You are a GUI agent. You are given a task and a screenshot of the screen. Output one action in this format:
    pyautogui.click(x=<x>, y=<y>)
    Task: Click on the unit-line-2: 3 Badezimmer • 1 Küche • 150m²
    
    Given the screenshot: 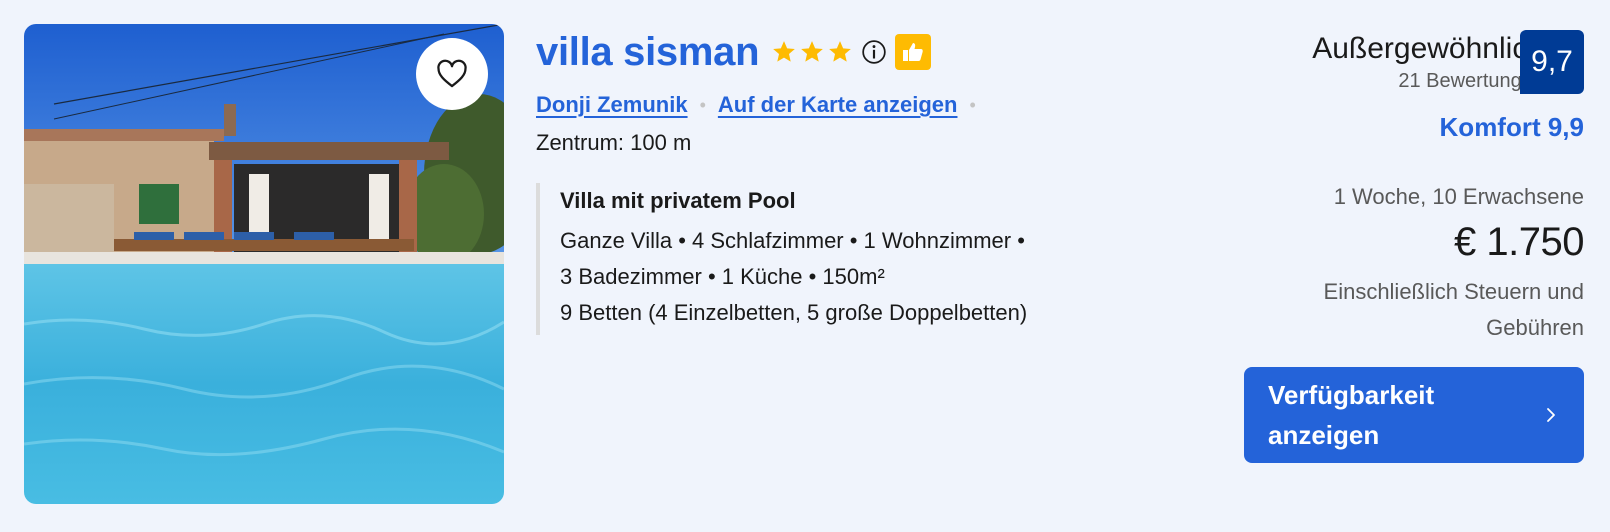 What is the action you would take?
    pyautogui.click(x=722, y=276)
    